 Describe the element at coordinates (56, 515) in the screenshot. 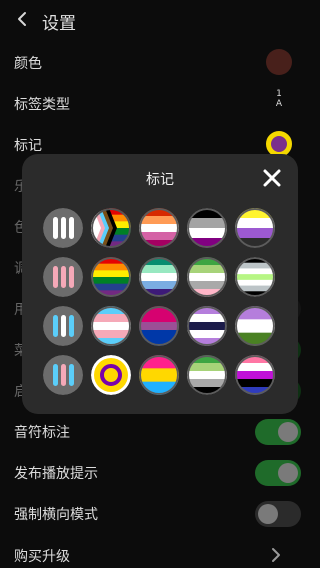

I see `force-landscape-text: 强制横向模式` at that location.